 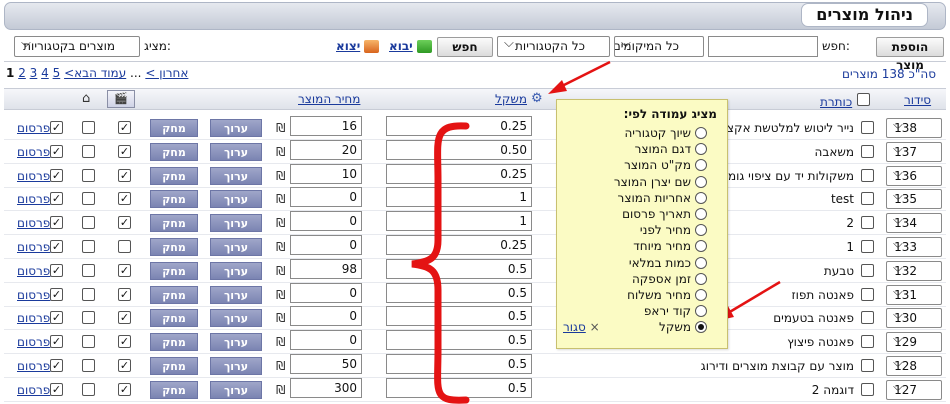 What do you see at coordinates (675, 327) in the screenshot?
I see `popup-option-label: משקל` at bounding box center [675, 327].